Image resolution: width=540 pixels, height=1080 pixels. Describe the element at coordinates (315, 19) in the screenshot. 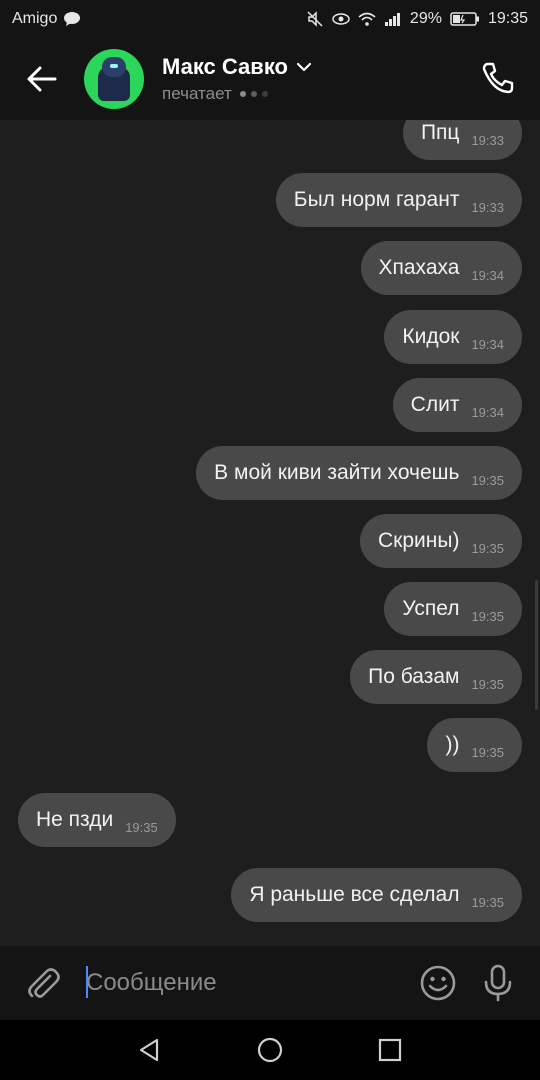

I see `mute-icon` at that location.